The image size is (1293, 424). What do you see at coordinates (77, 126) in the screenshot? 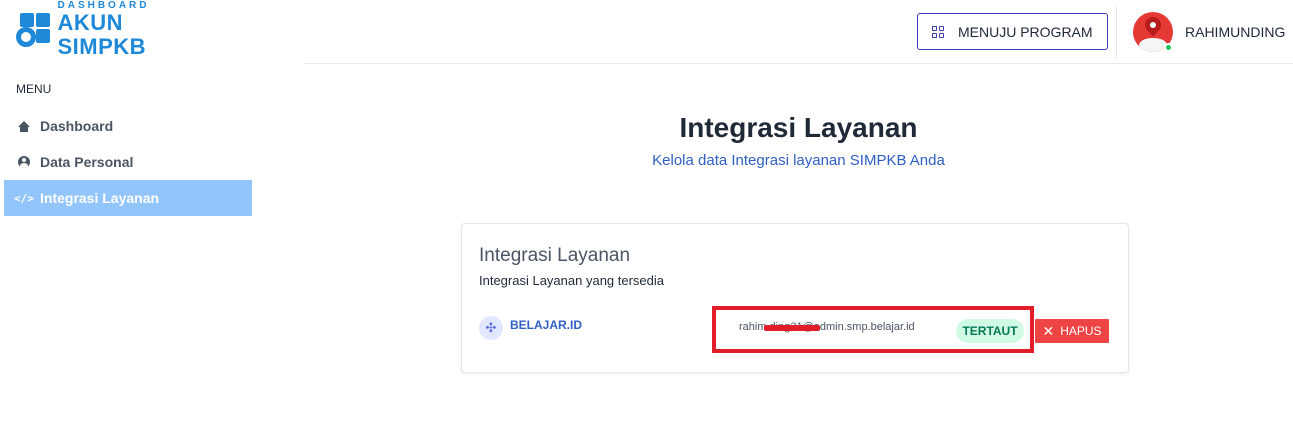
I see `sidebar-item-label: Dashboard` at bounding box center [77, 126].